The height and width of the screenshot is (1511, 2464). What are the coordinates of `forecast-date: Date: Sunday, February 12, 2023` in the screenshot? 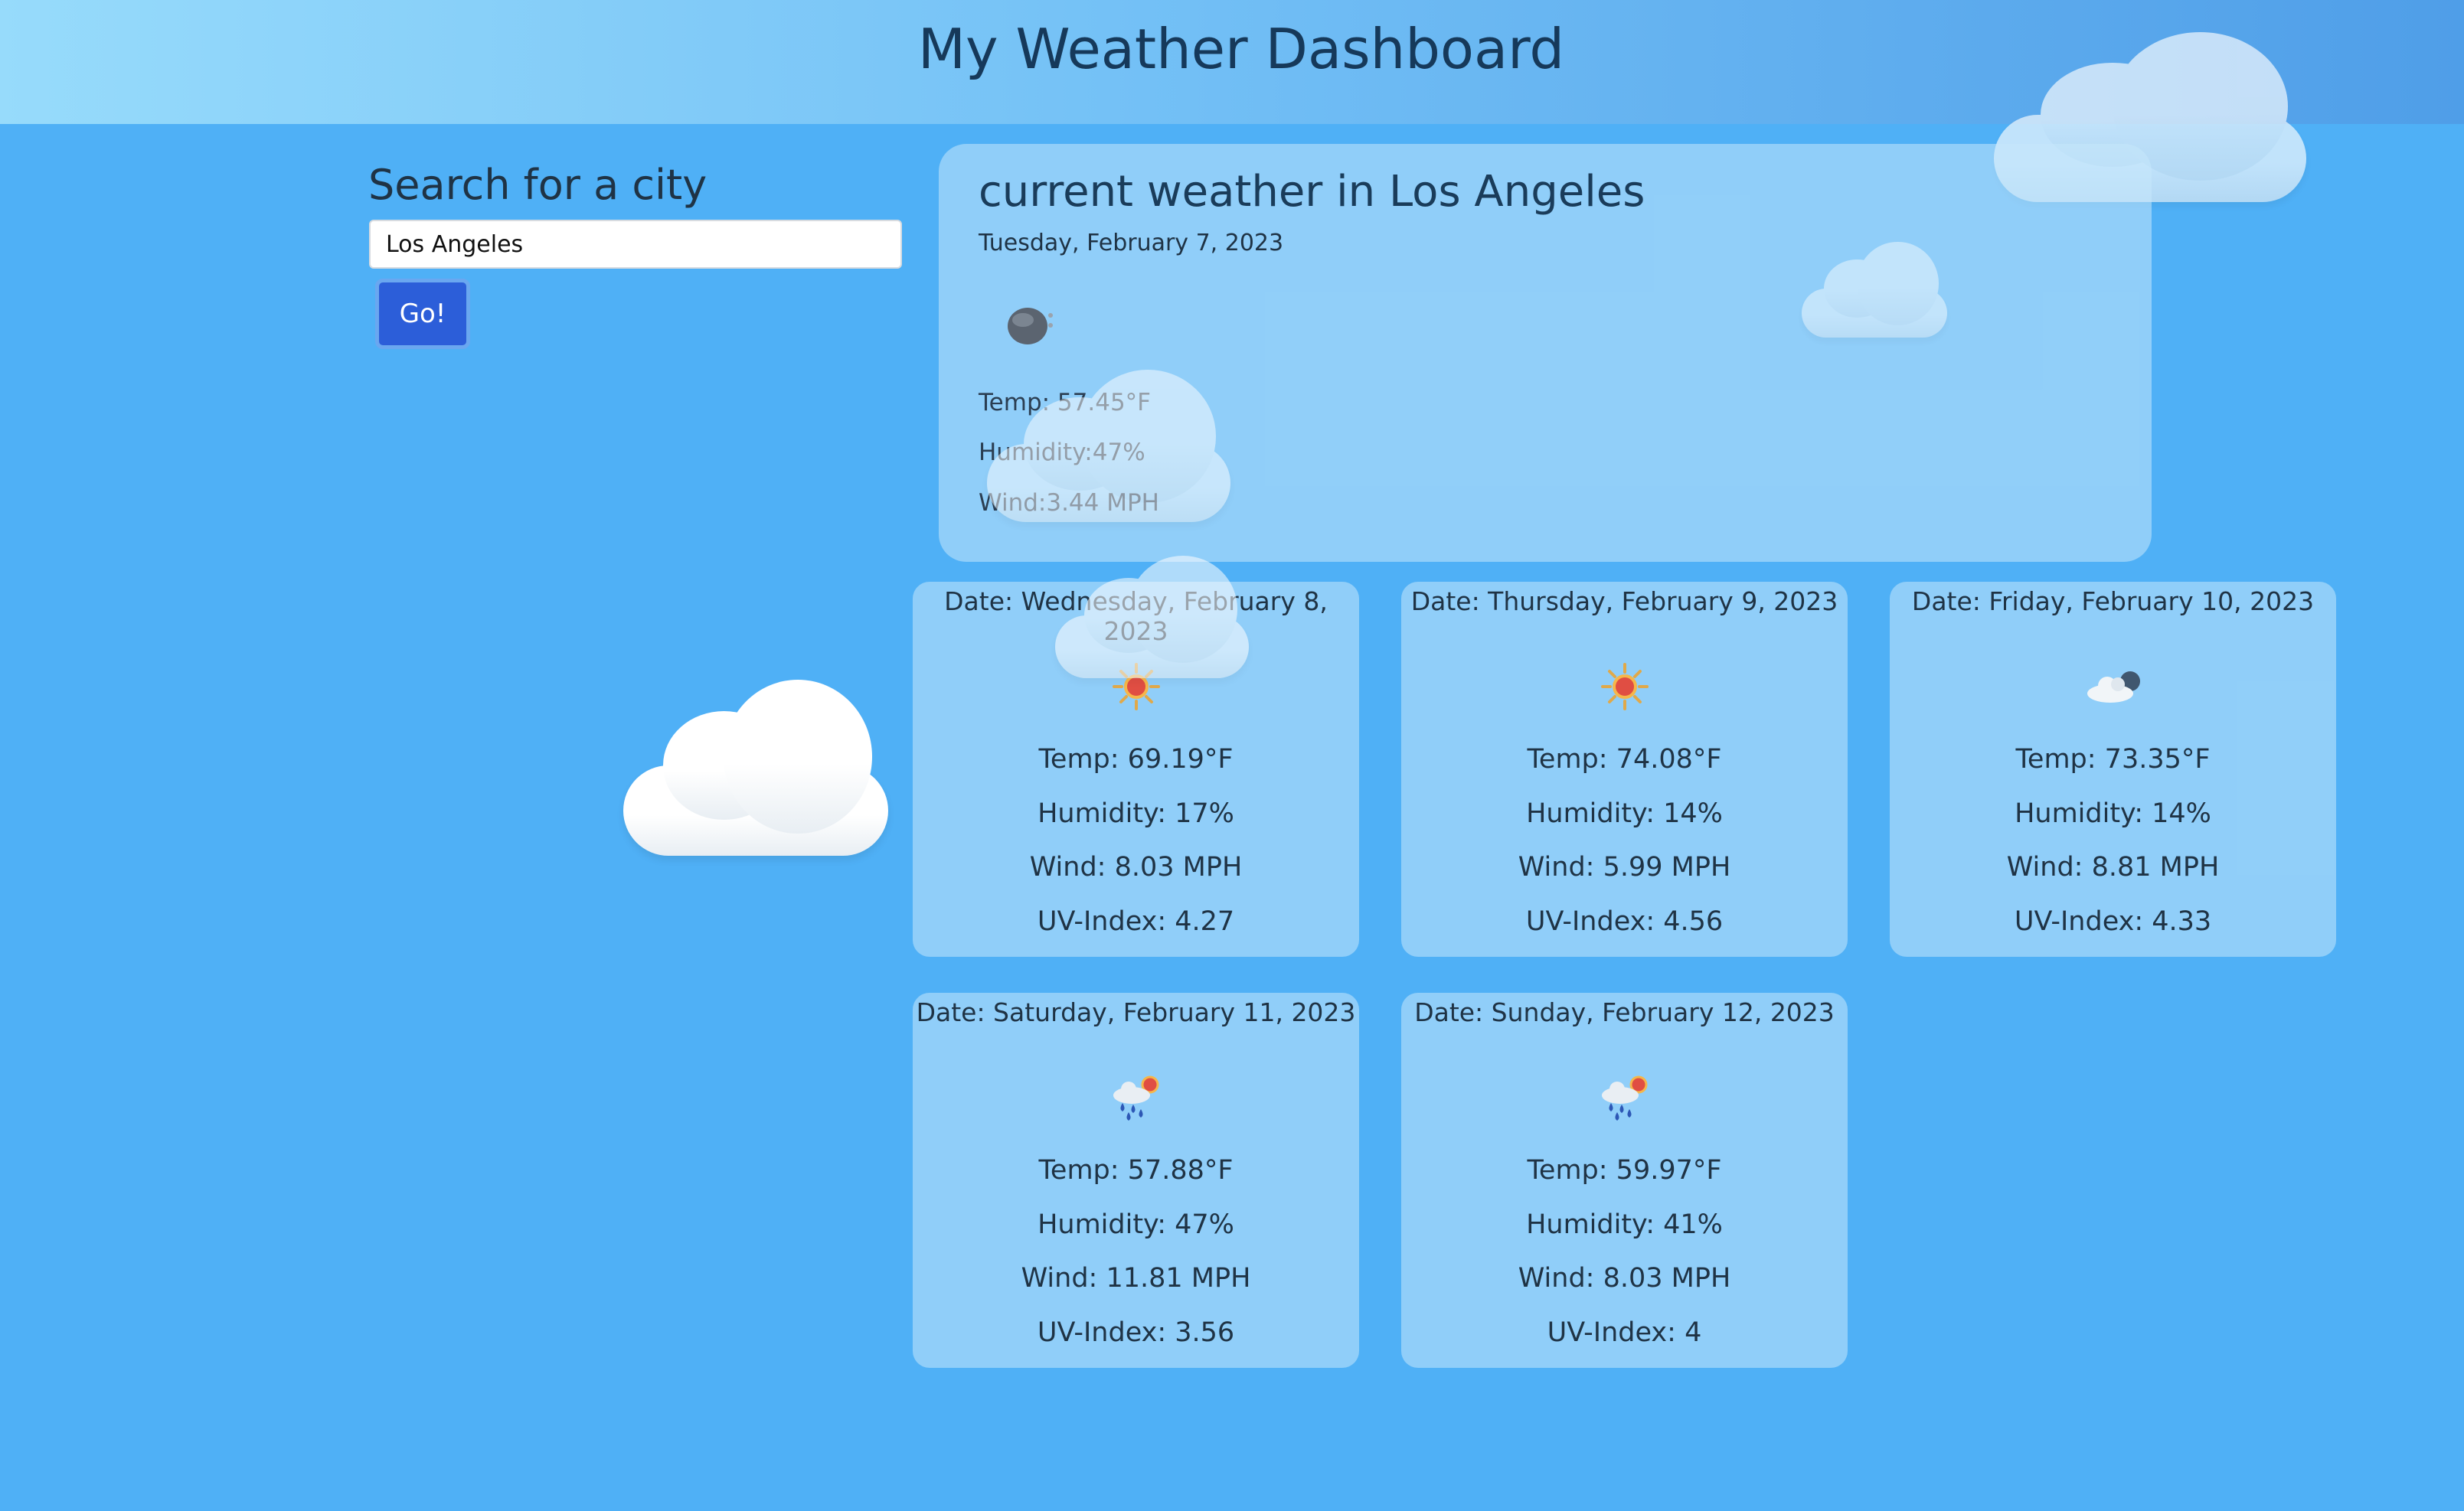 It's located at (1624, 1012).